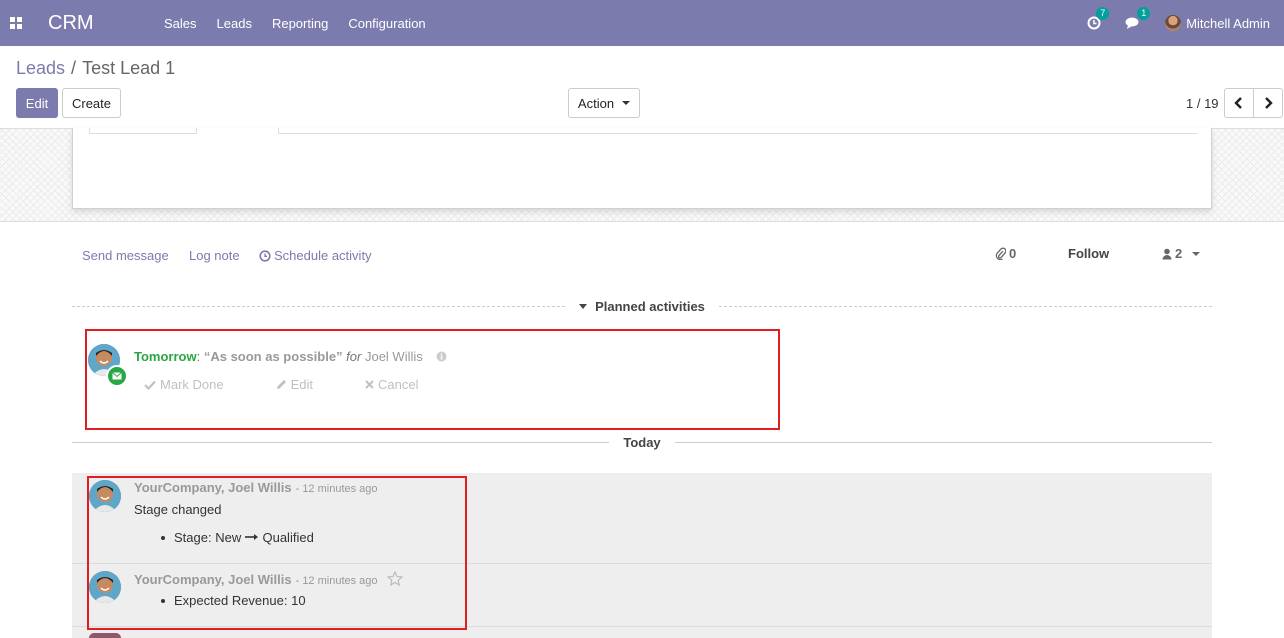  I want to click on pager-value: 1 / 19, so click(1202, 103).